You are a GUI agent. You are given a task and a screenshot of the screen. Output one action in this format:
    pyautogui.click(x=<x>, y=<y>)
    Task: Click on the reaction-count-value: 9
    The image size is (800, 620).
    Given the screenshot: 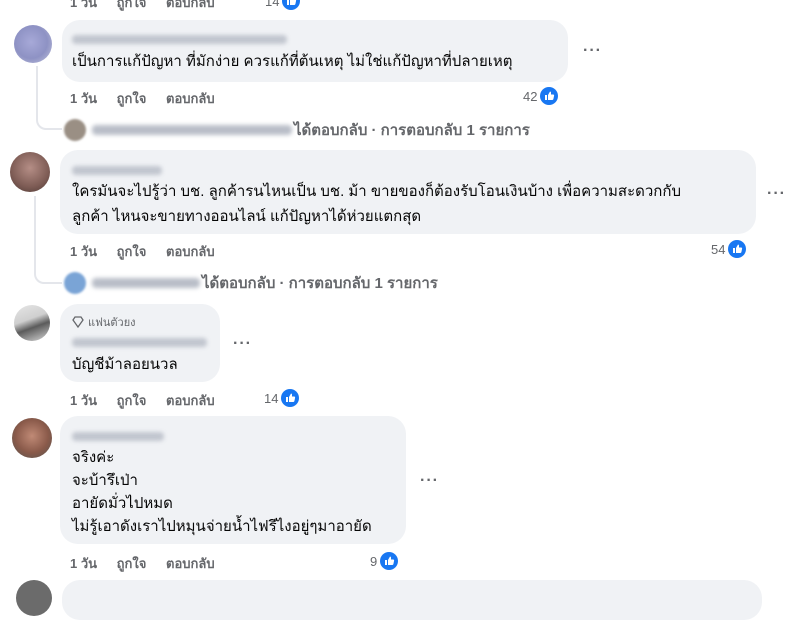 What is the action you would take?
    pyautogui.click(x=374, y=561)
    